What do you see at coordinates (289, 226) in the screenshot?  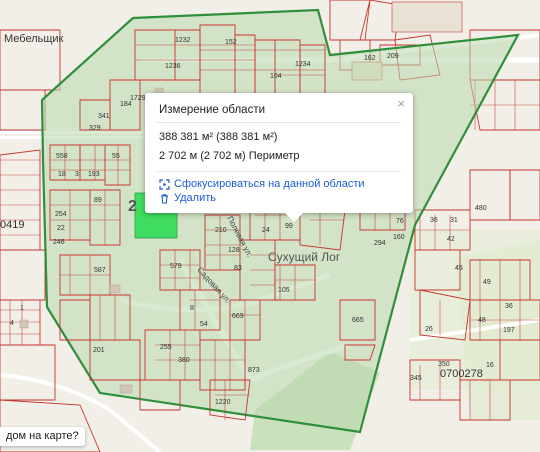 I see `svg-text: 99` at bounding box center [289, 226].